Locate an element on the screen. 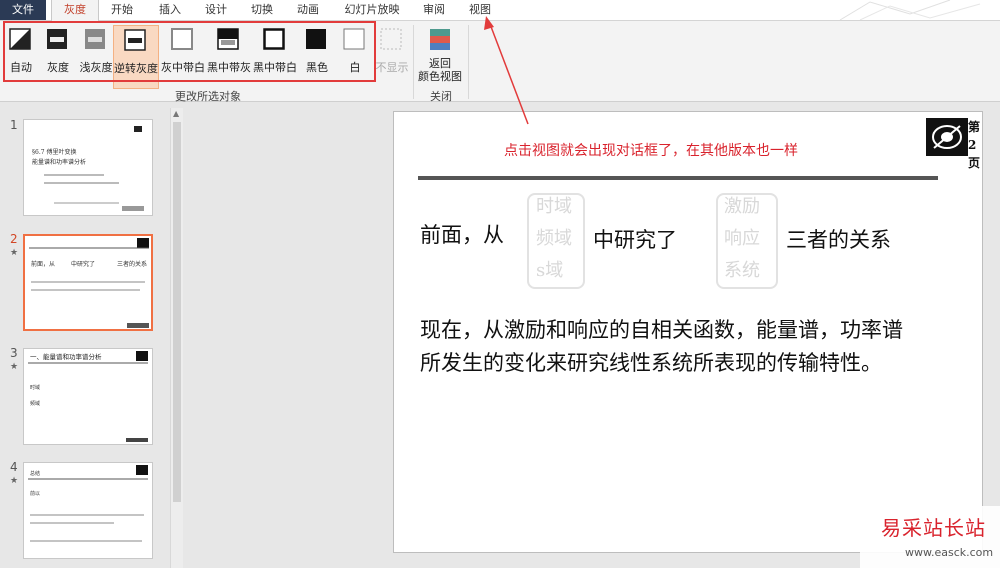 The width and height of the screenshot is (1000, 568). svg-text: 能量谱和功率谱分析 is located at coordinates (59, 162).